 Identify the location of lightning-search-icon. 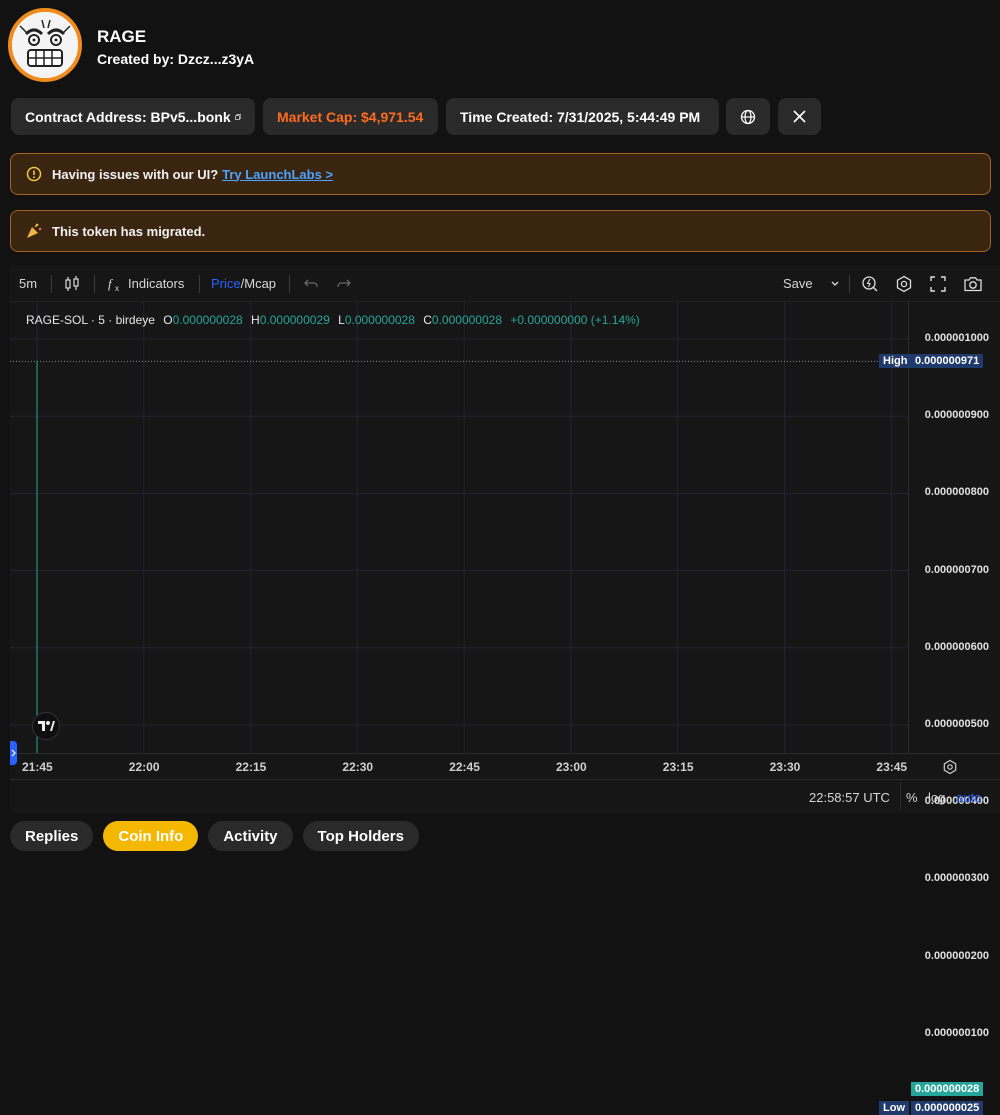
(870, 283).